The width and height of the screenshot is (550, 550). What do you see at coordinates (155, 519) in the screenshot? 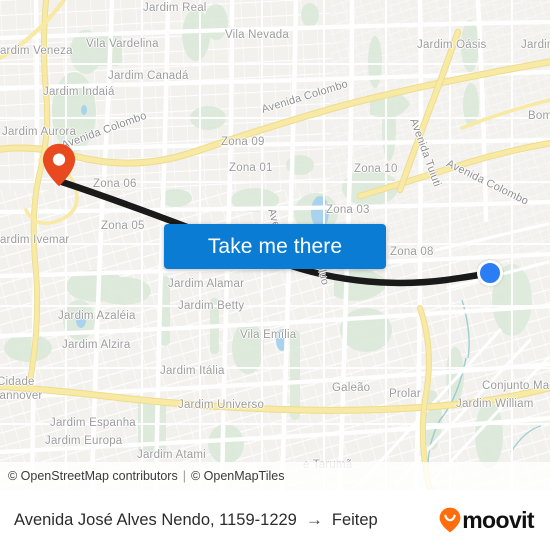
I see `route-origin-label: Avenida José Alves Nendo, 1159-1229` at bounding box center [155, 519].